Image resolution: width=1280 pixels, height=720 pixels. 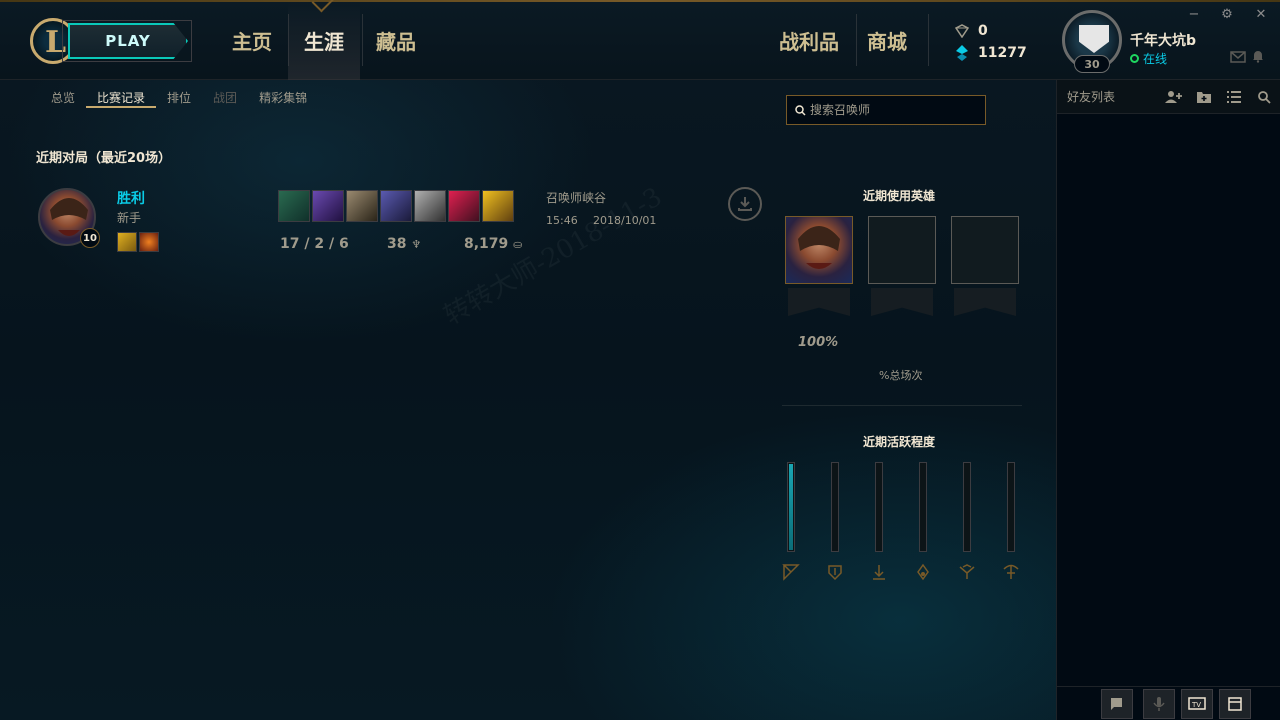 I want to click on champion-play-percent: 100%, so click(x=818, y=342).